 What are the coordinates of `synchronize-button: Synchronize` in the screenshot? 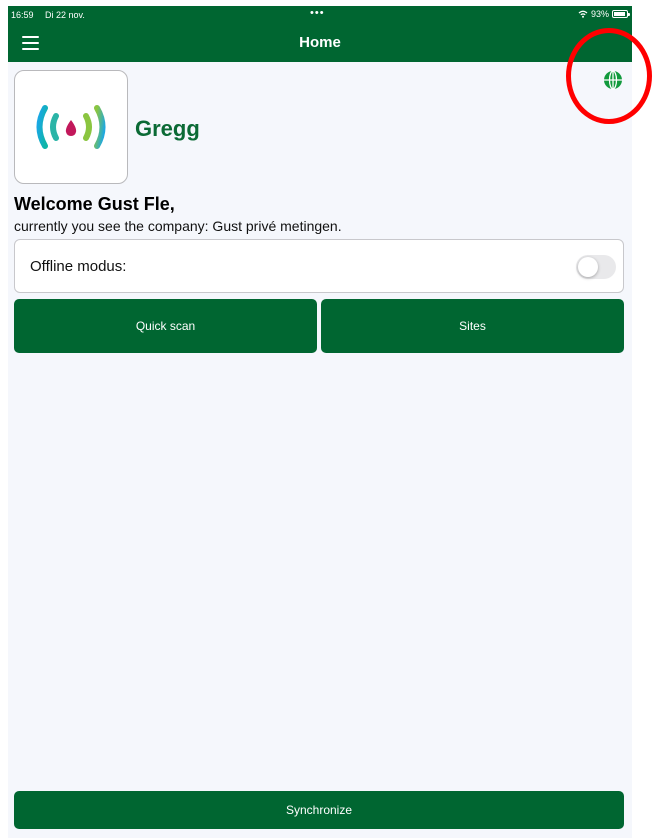 It's located at (319, 810).